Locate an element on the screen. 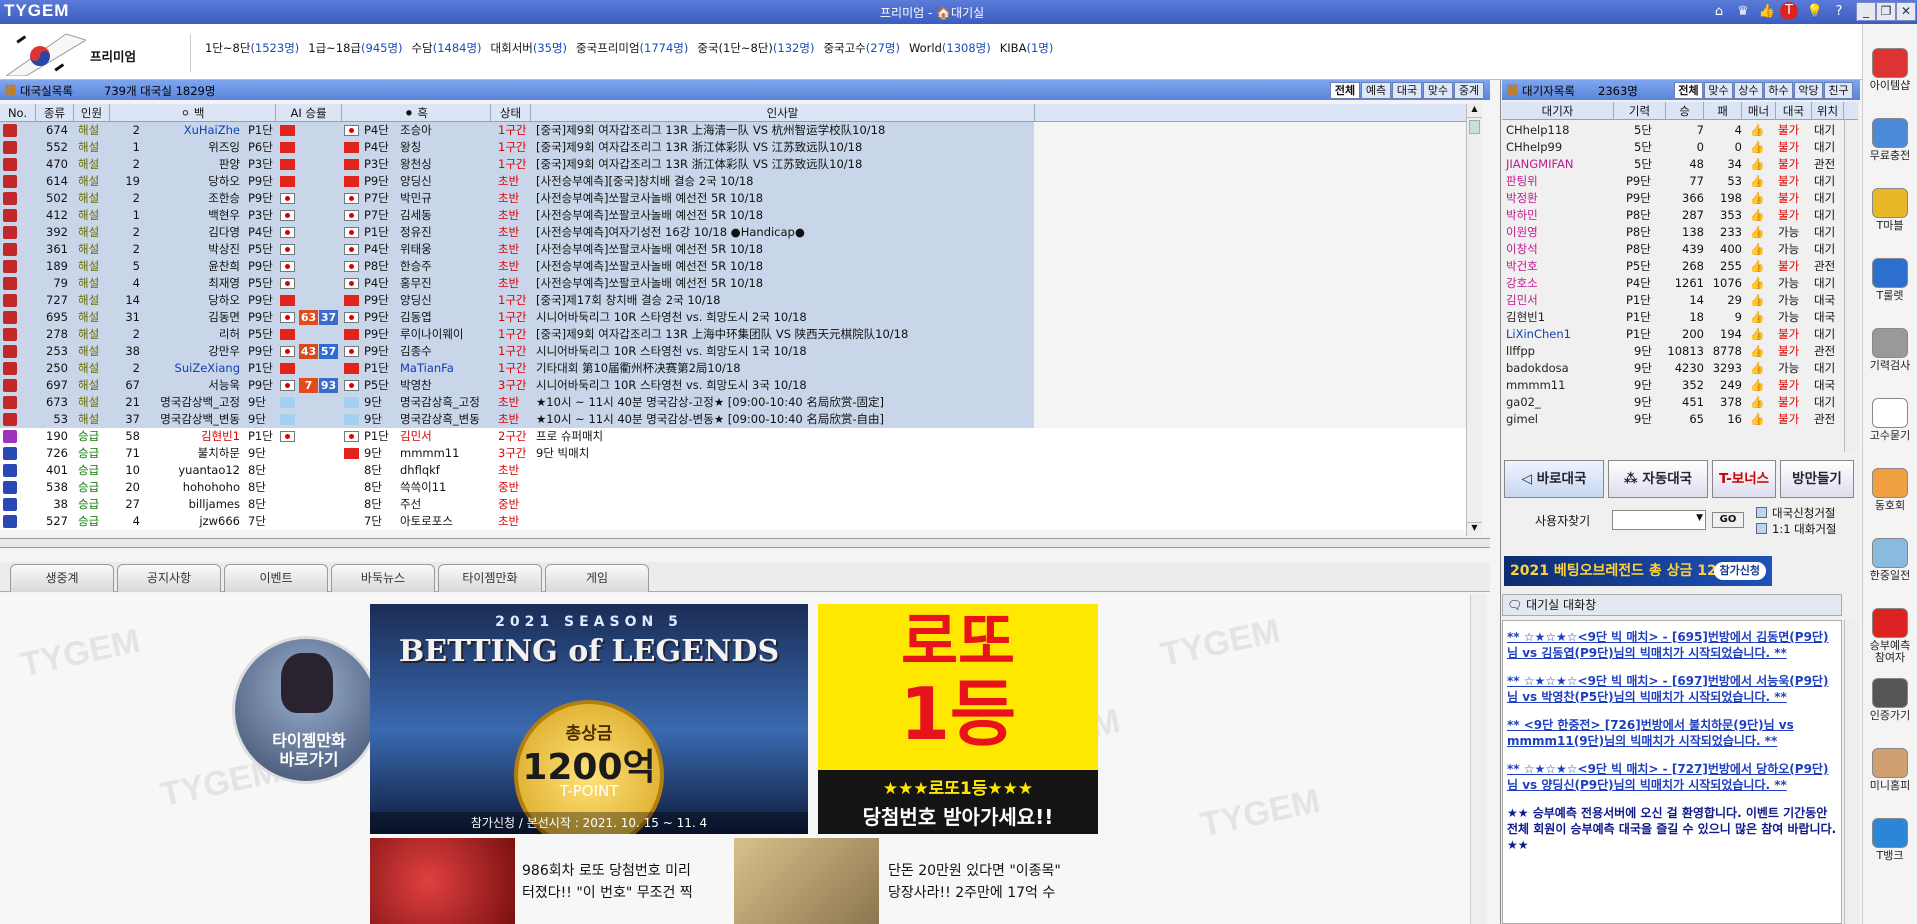 The image size is (1917, 924). server-stat-8: KIBA(1명) is located at coordinates (1027, 48).